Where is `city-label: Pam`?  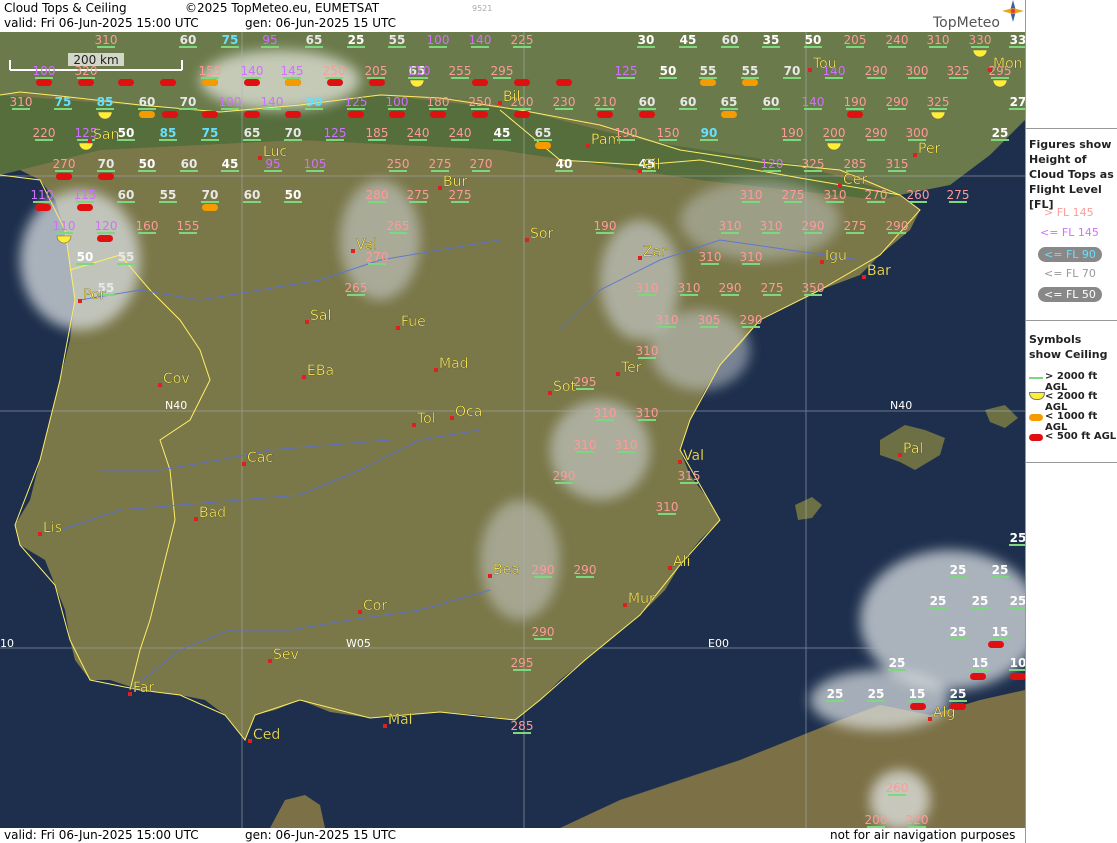
city-label: Pam is located at coordinates (606, 140).